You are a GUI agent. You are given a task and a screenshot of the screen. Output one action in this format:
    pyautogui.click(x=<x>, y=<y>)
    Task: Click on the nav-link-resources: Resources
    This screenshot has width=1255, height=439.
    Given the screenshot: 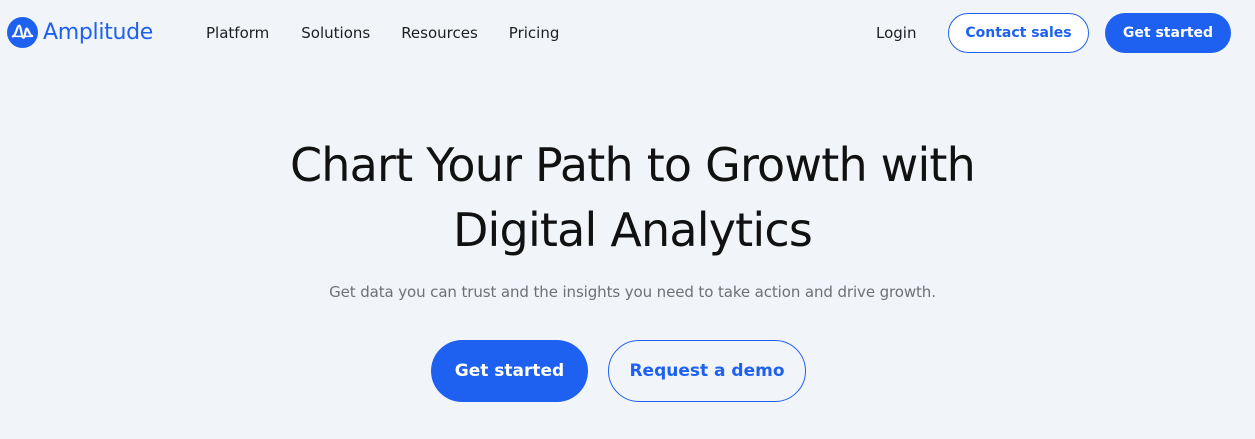 What is the action you would take?
    pyautogui.click(x=439, y=33)
    